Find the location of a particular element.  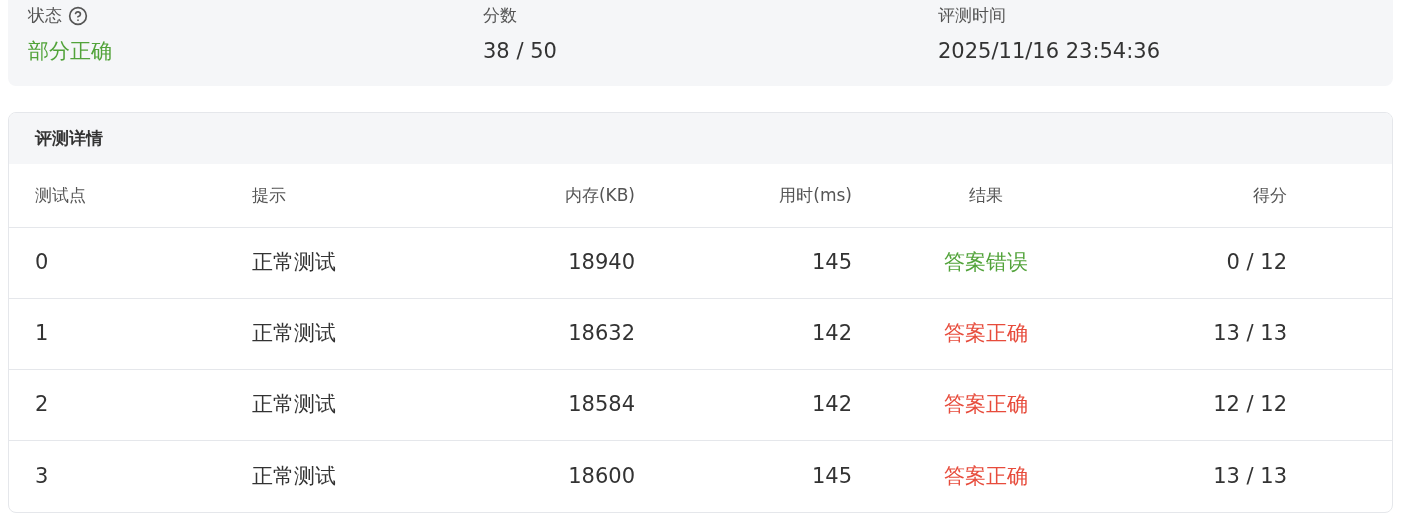

table-cell: 3 is located at coordinates (42, 475).